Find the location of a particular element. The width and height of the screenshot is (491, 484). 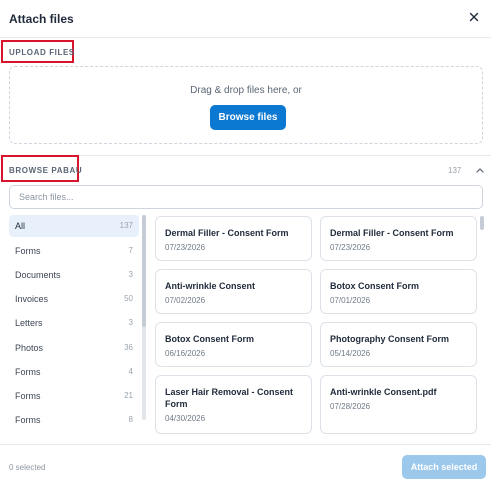

dialog-title: Attach files is located at coordinates (41, 19).